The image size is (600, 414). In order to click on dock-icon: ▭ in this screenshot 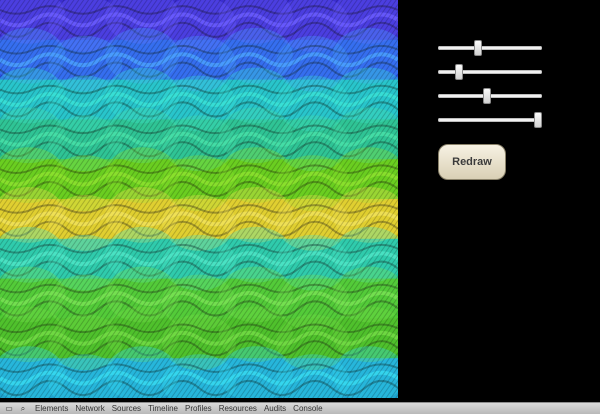, I will do `click(9, 408)`.